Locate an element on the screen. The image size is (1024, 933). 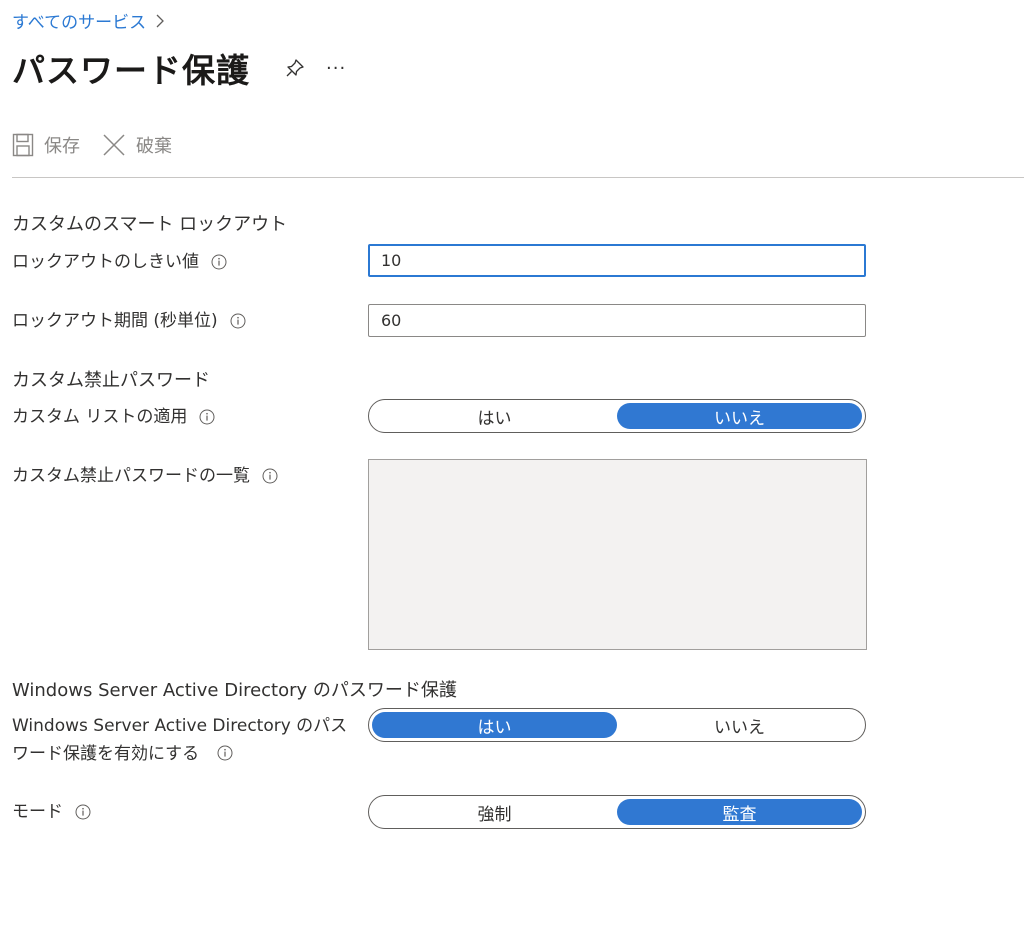
save-button: 保存 is located at coordinates (46, 145).